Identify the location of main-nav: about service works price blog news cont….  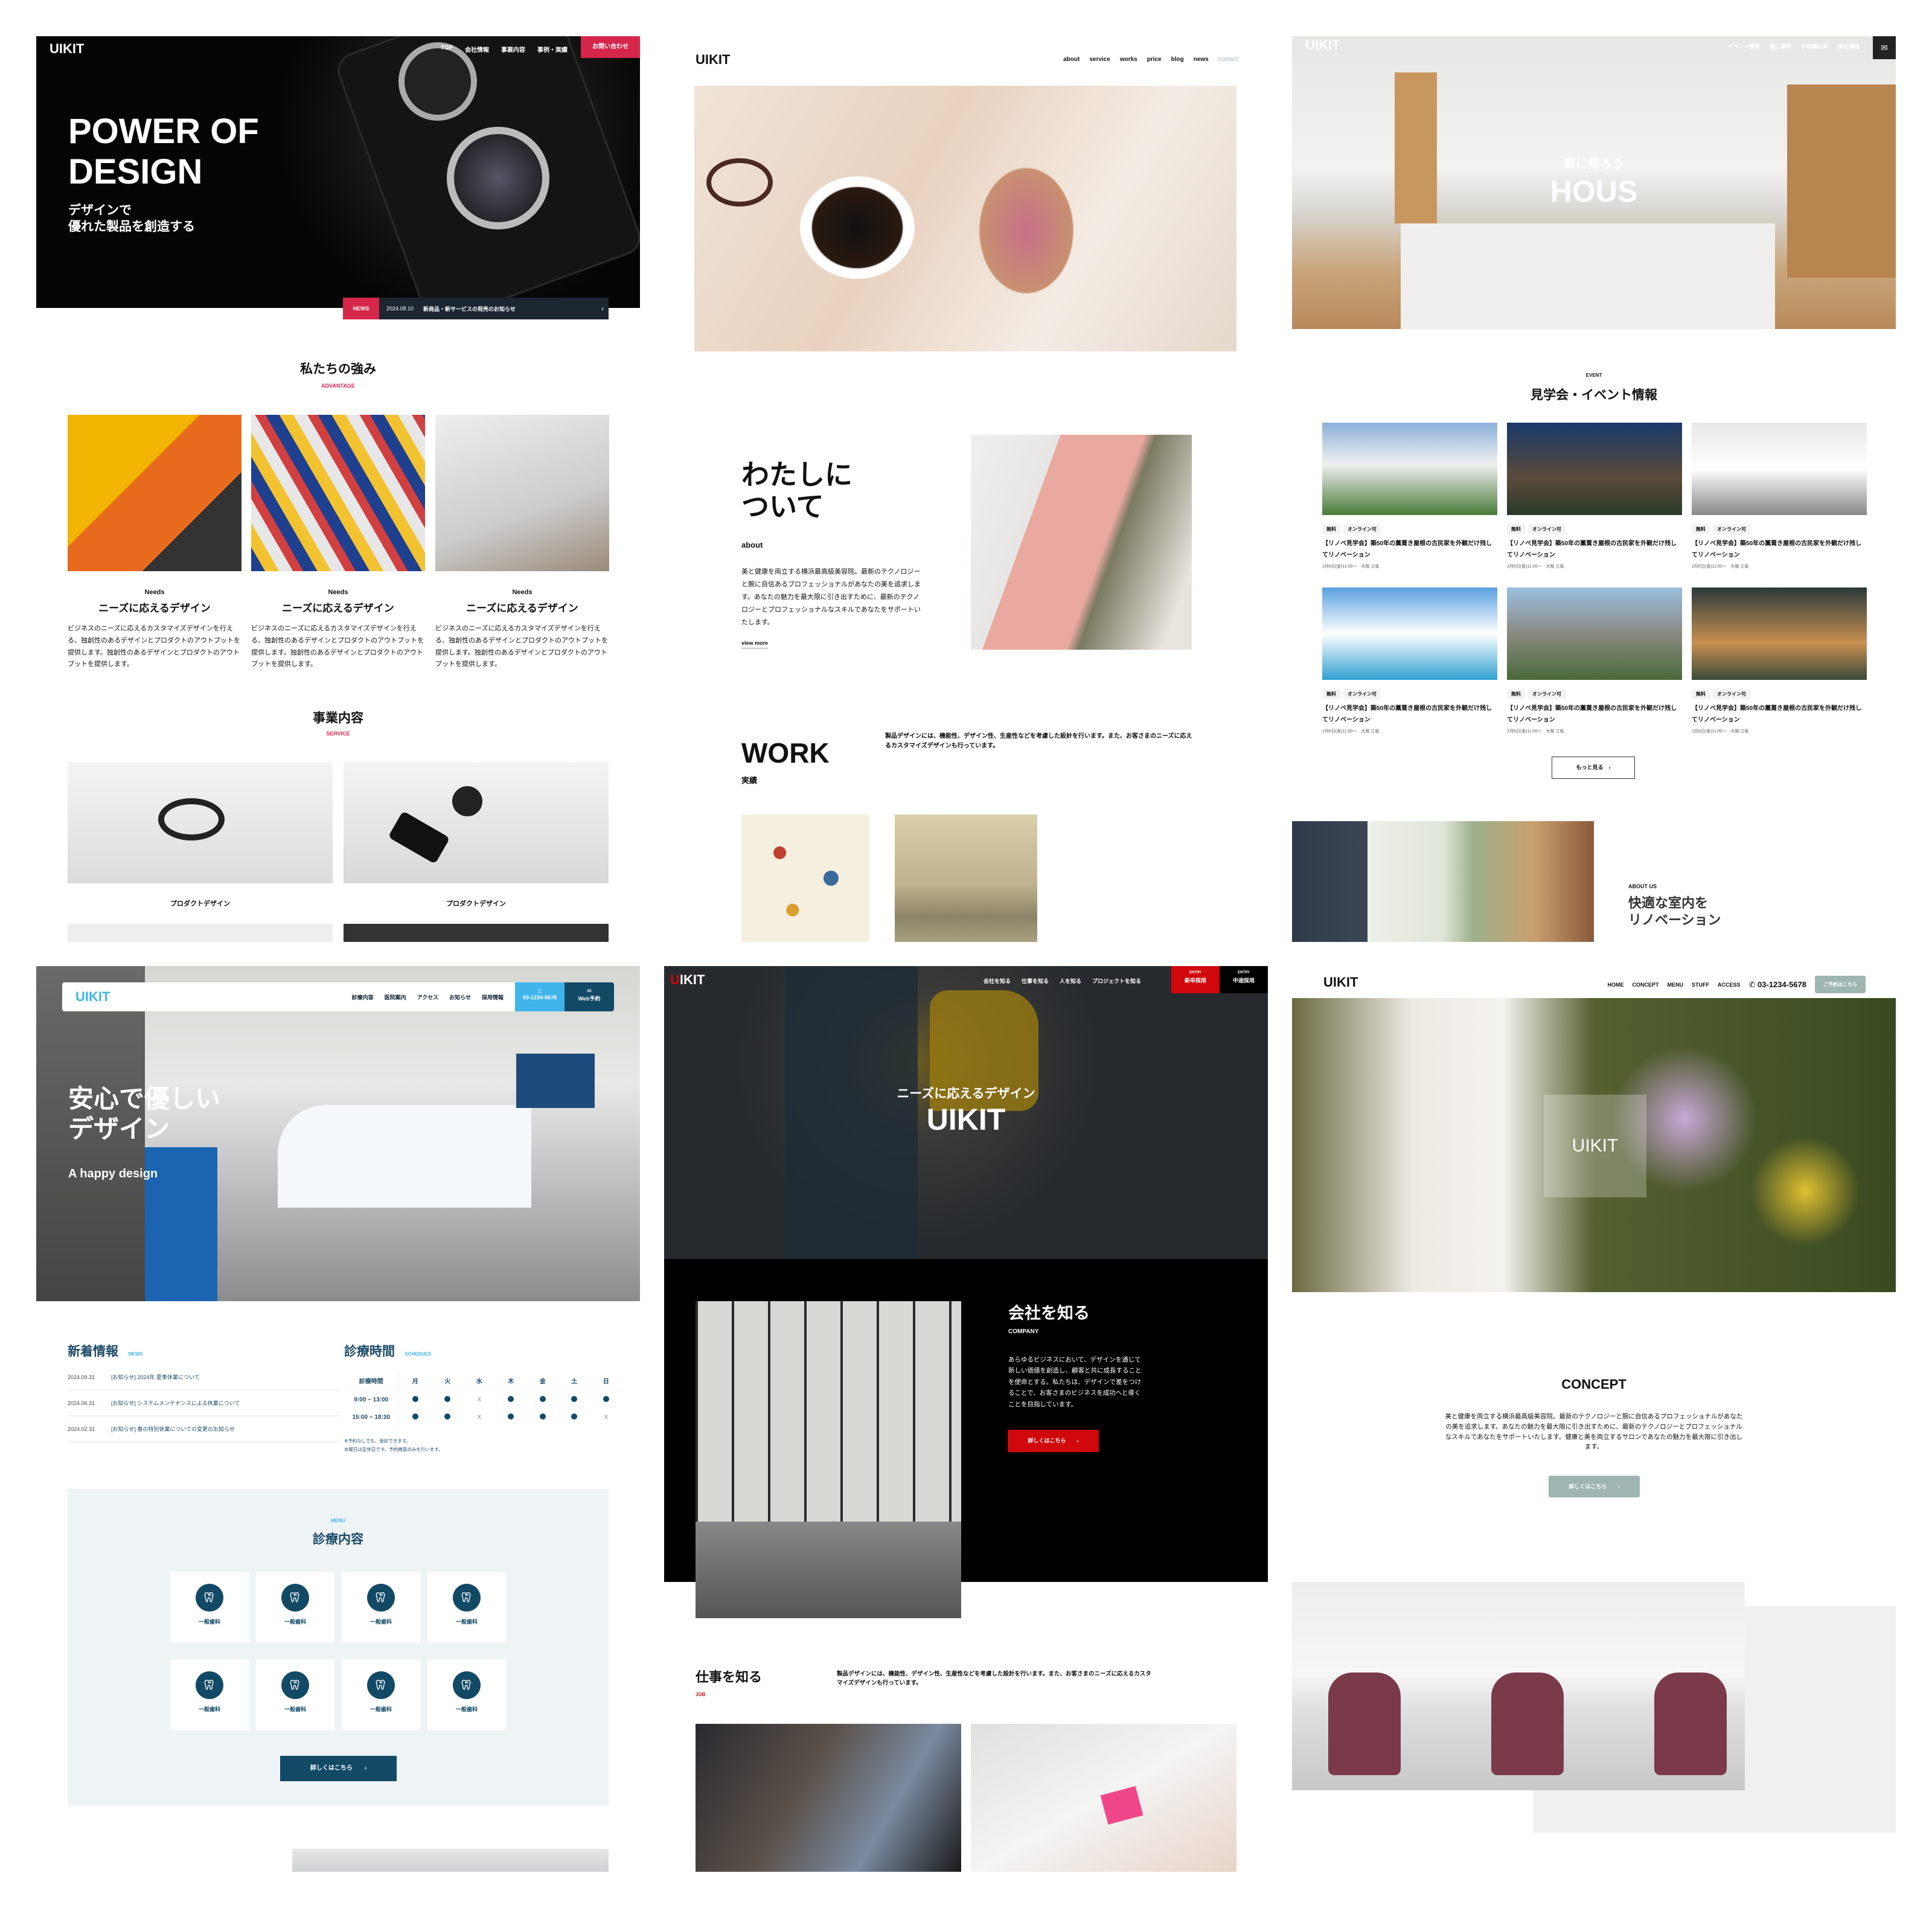
(1151, 59).